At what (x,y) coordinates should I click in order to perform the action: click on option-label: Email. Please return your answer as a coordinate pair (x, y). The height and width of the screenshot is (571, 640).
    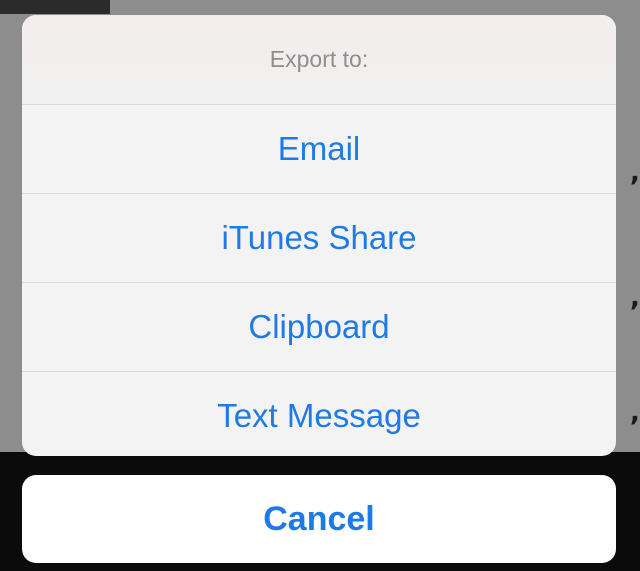
    Looking at the image, I should click on (319, 148).